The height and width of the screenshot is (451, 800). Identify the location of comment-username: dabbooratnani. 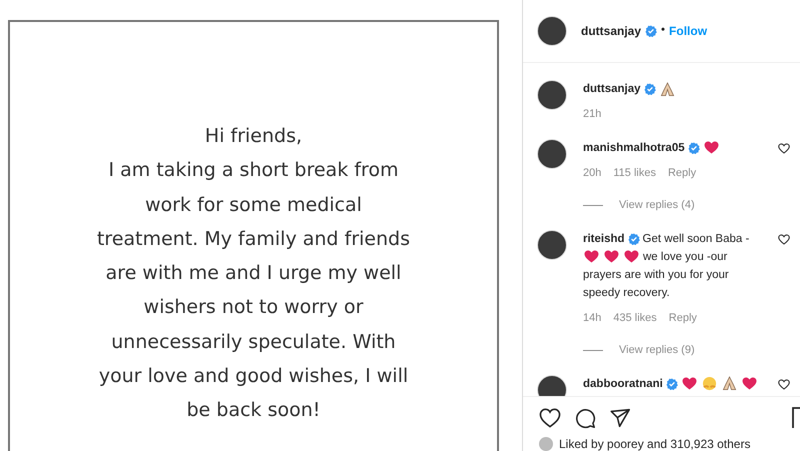
(623, 383).